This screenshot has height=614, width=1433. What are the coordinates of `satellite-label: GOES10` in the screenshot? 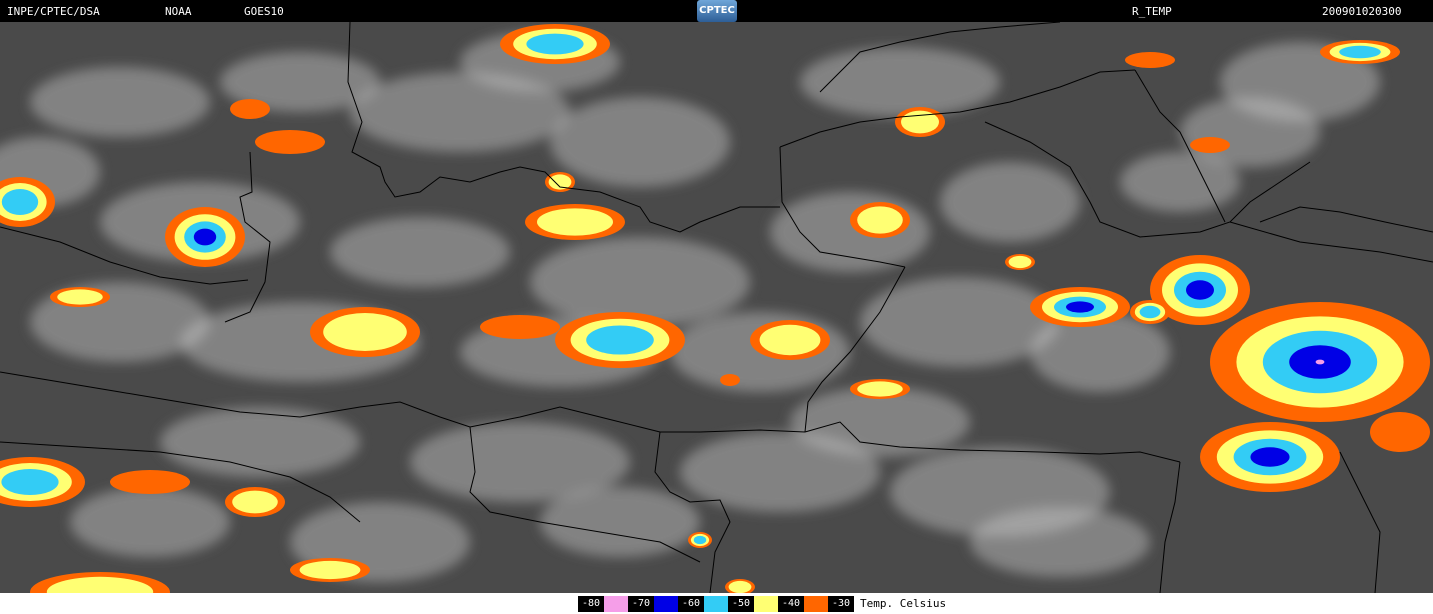 It's located at (264, 11).